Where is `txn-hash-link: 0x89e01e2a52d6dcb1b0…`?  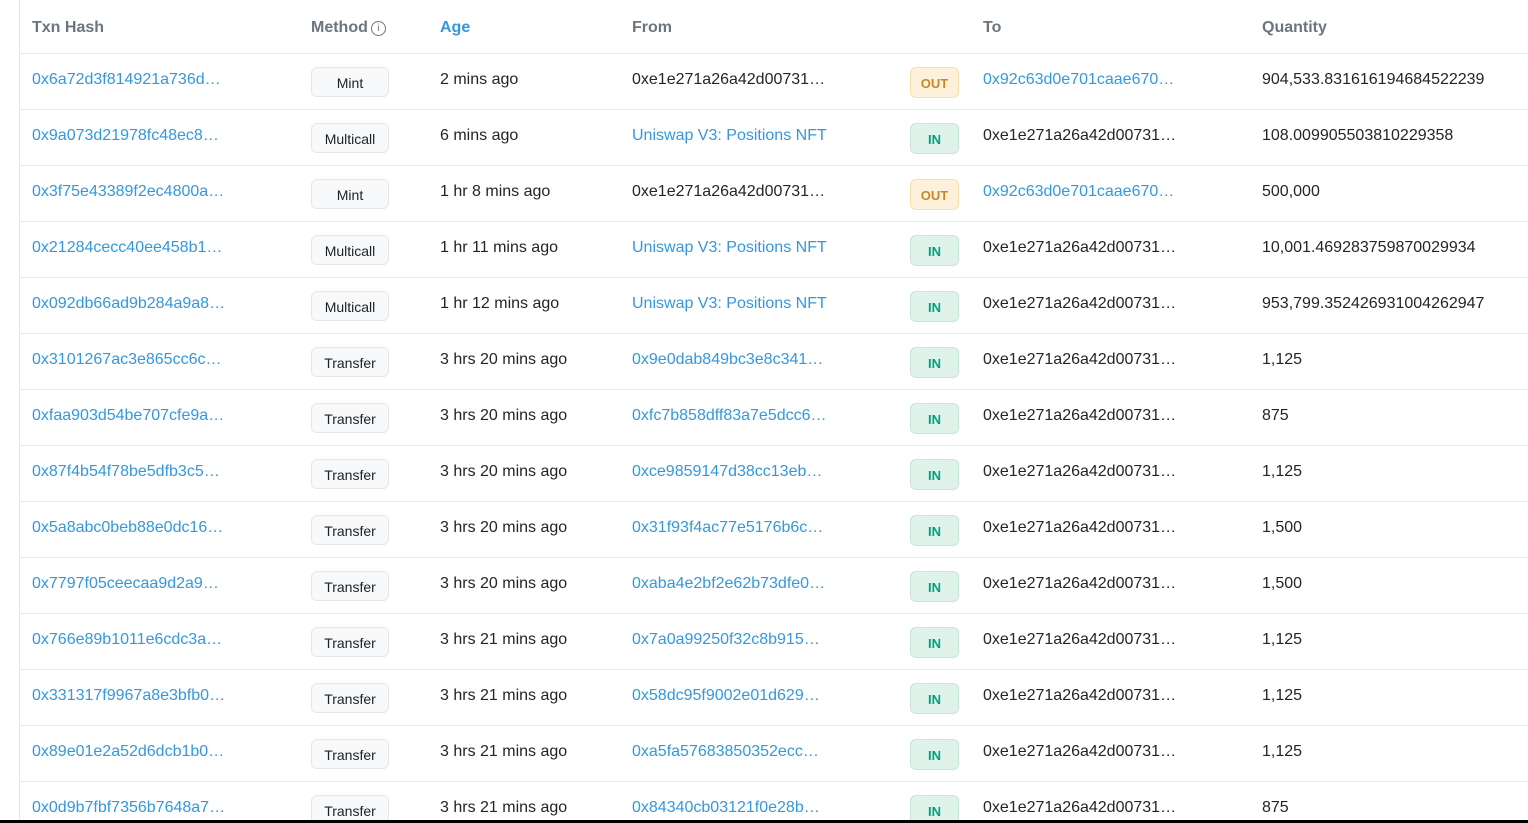
txn-hash-link: 0x89e01e2a52d6dcb1b0… is located at coordinates (128, 752).